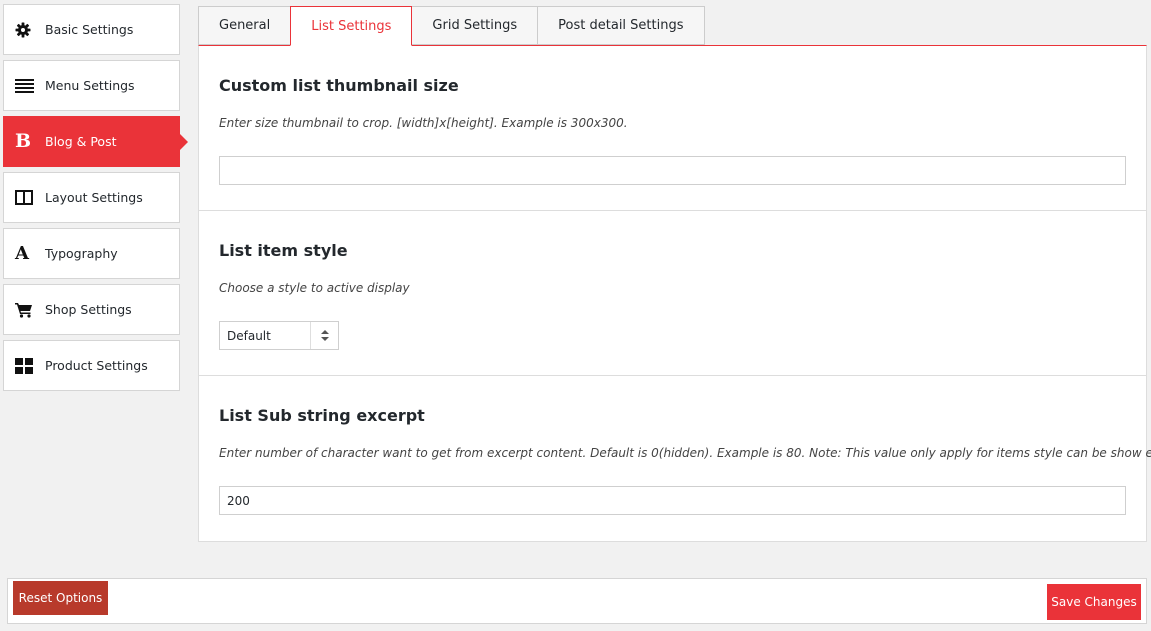  Describe the element at coordinates (81, 141) in the screenshot. I see `sidebar-item-label: Blog & Post` at that location.